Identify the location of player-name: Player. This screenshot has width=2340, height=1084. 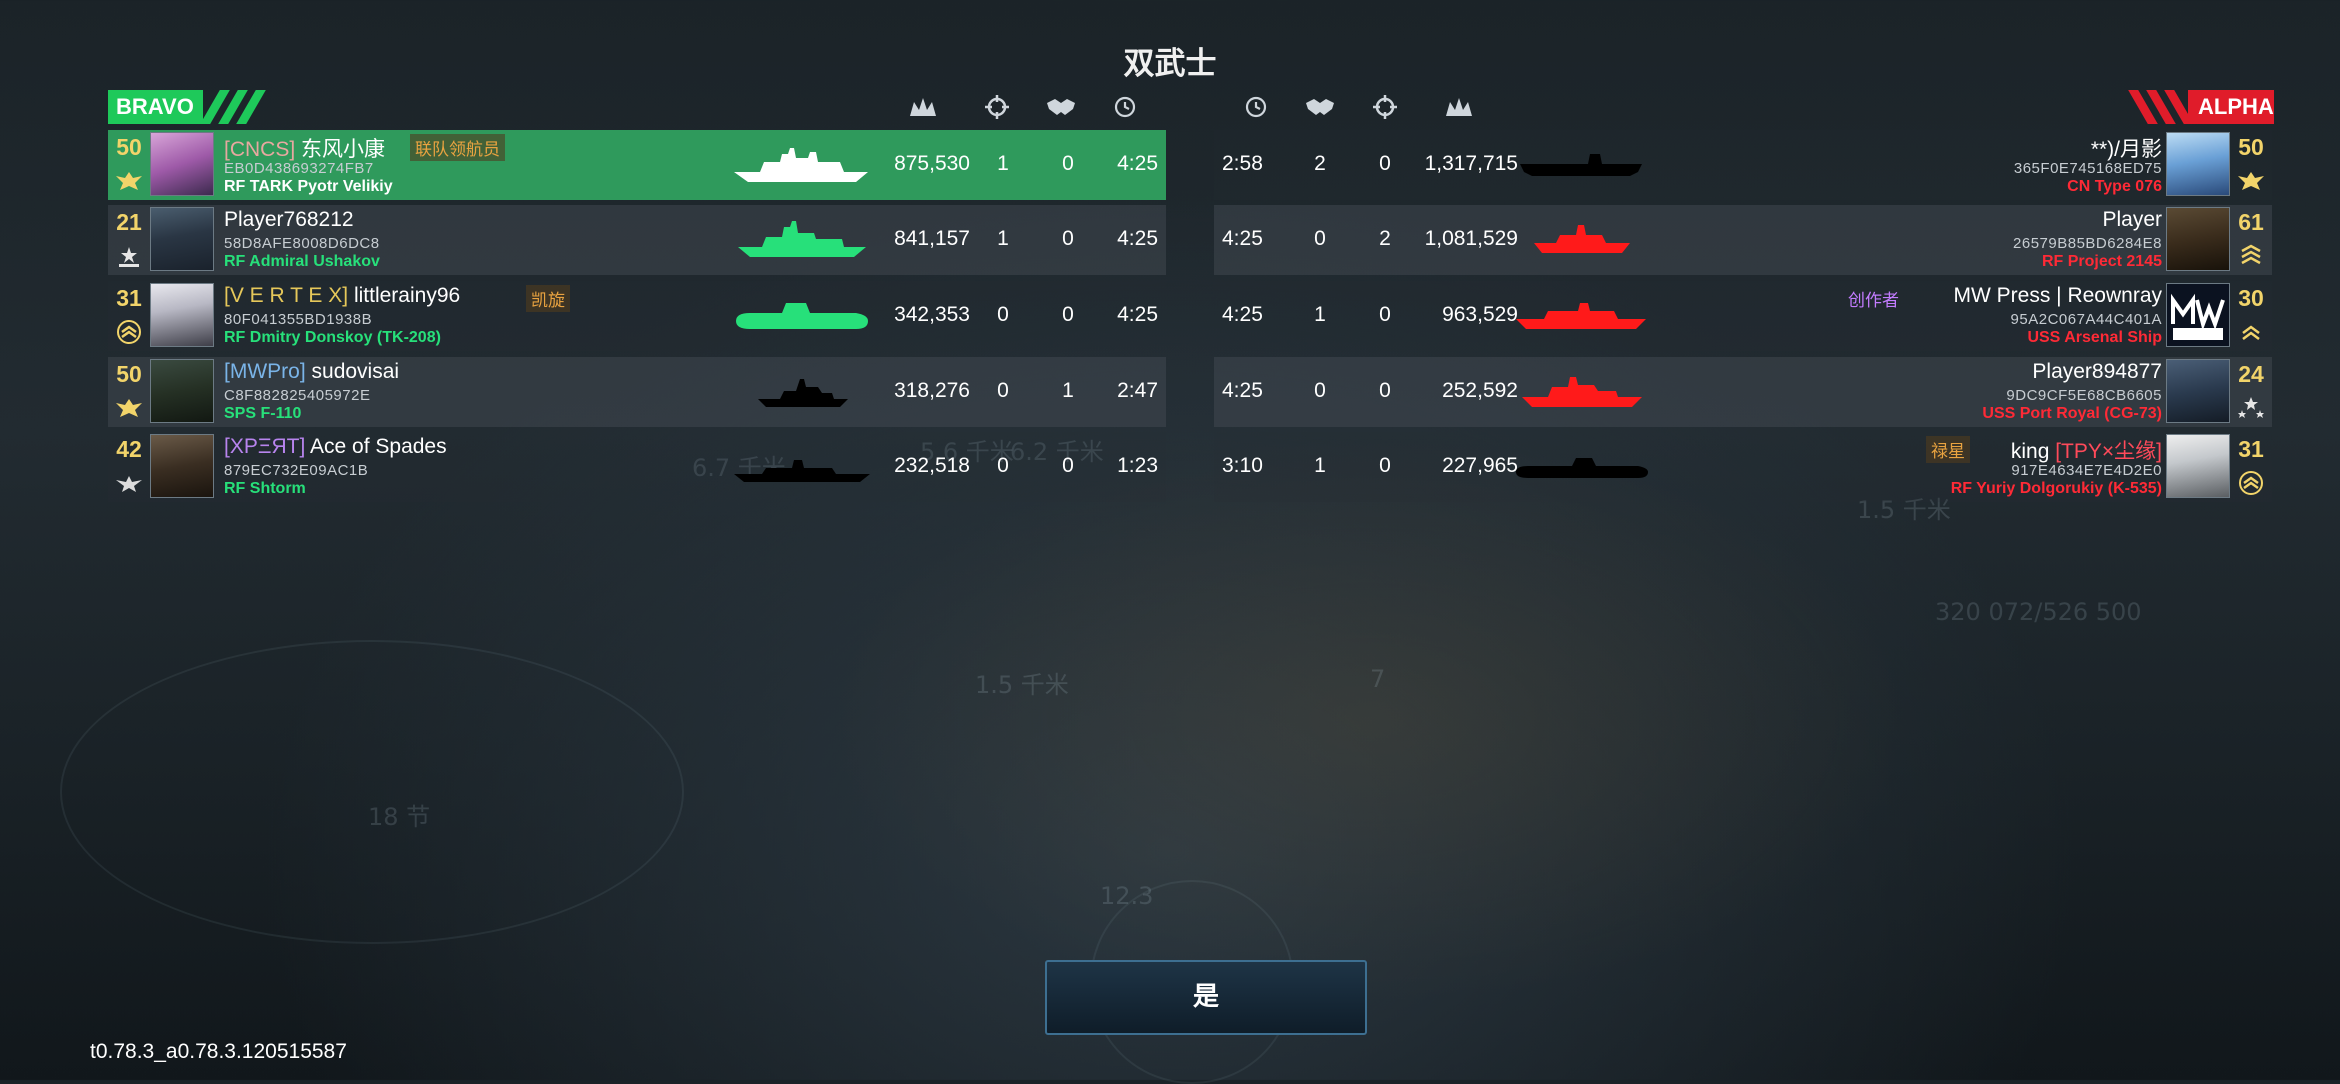
(2132, 219).